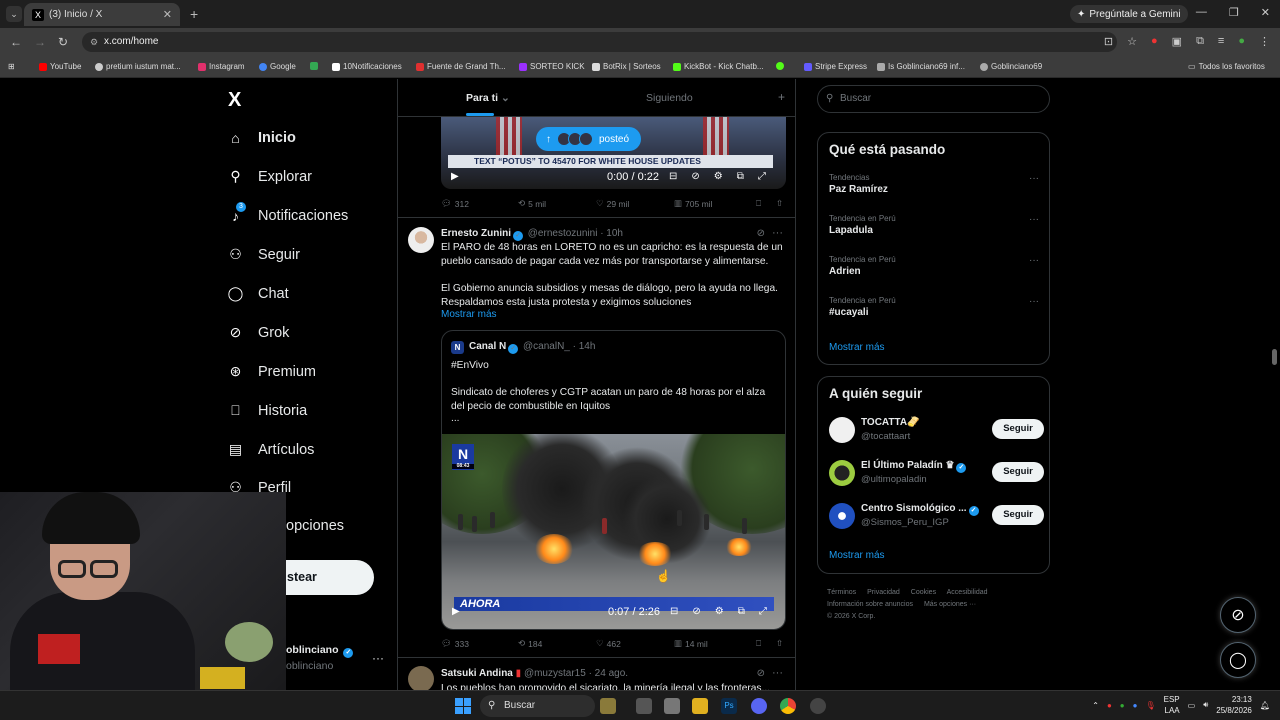 The image size is (1280, 720). Describe the element at coordinates (967, 592) in the screenshot. I see `footer-link: Accesibilidad` at that location.